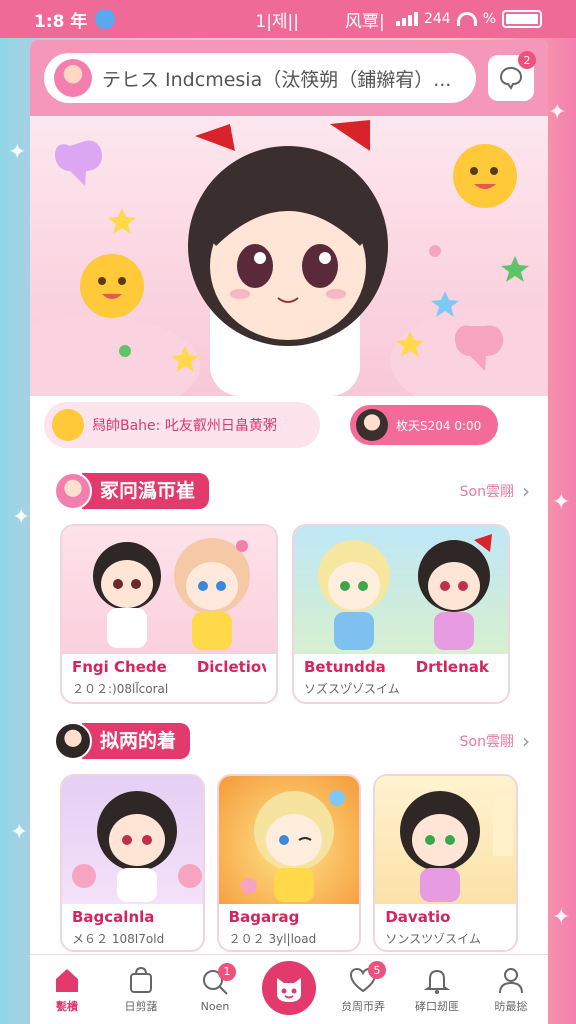  Describe the element at coordinates (352, 689) in the screenshot. I see `card-subtitle: ソズスツ゚ゾスイム` at that location.